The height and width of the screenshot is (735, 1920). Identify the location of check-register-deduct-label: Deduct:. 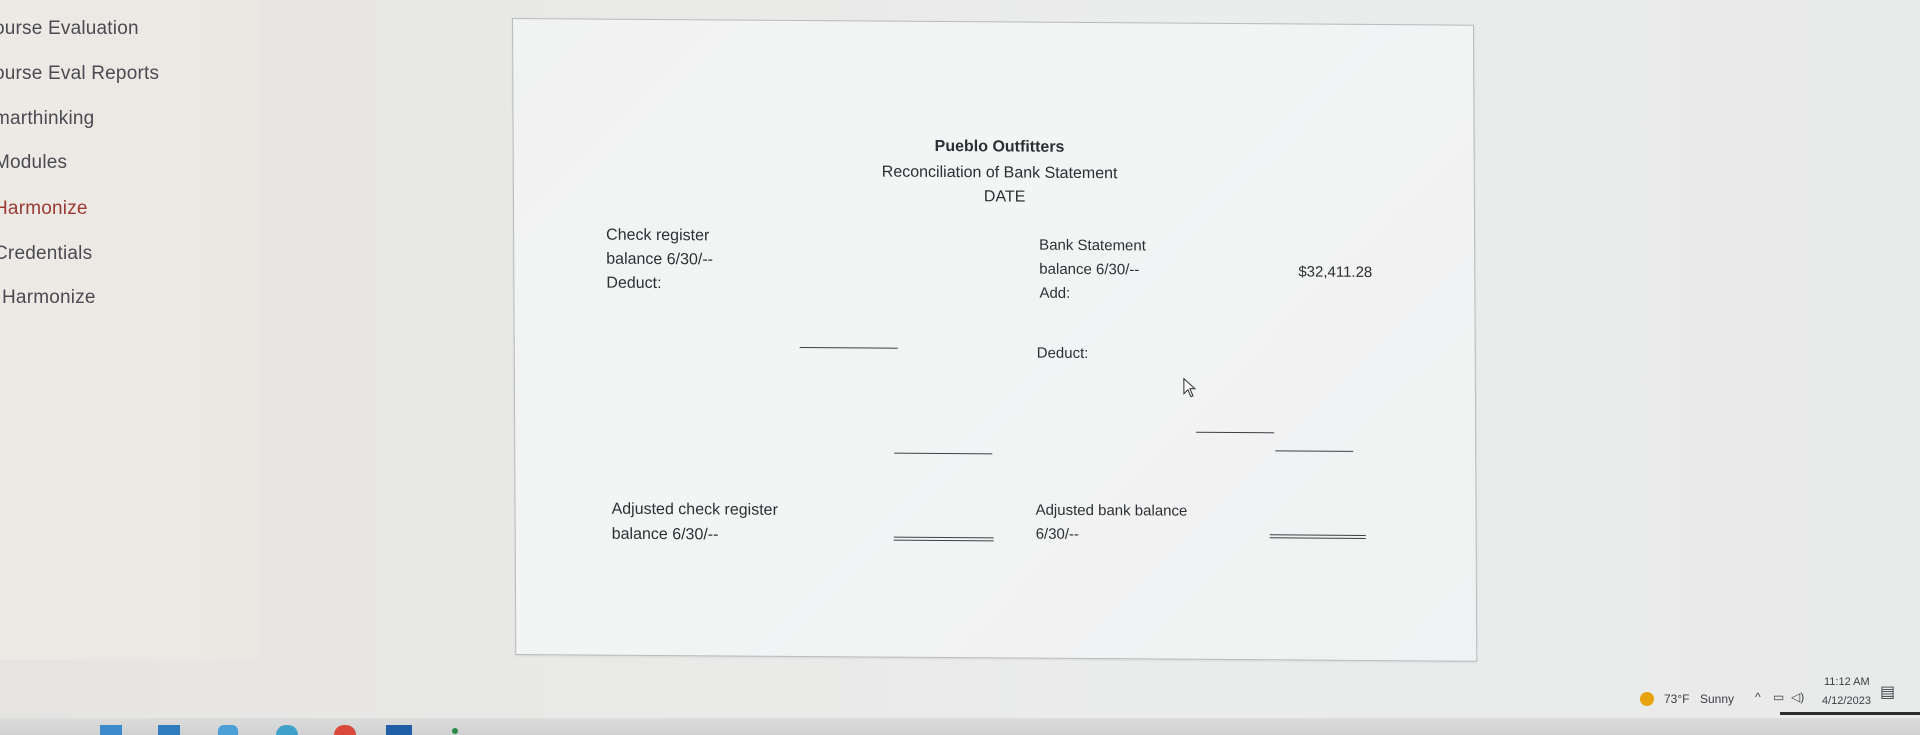
(634, 283).